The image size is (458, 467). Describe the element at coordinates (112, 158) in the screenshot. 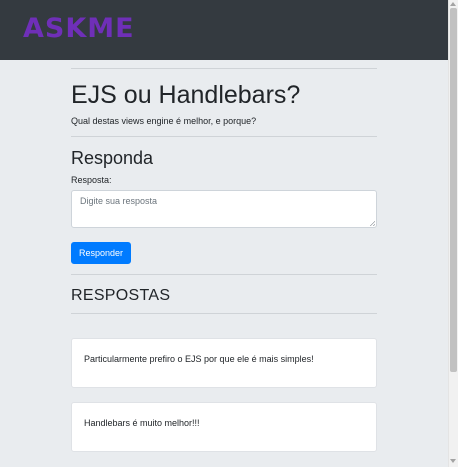

I see `reply-heading: Responda` at that location.